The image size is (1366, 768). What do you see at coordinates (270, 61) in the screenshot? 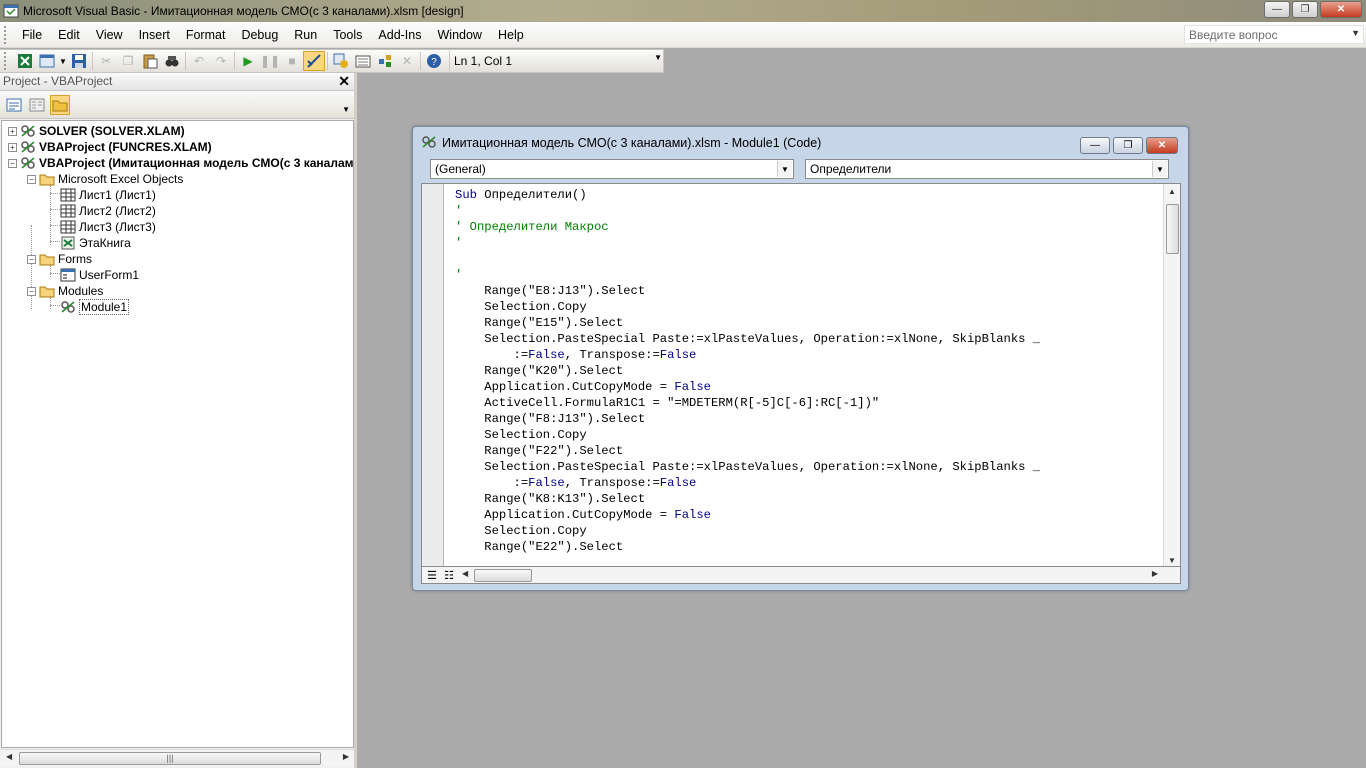
I see `break-icon: ❚❚` at bounding box center [270, 61].